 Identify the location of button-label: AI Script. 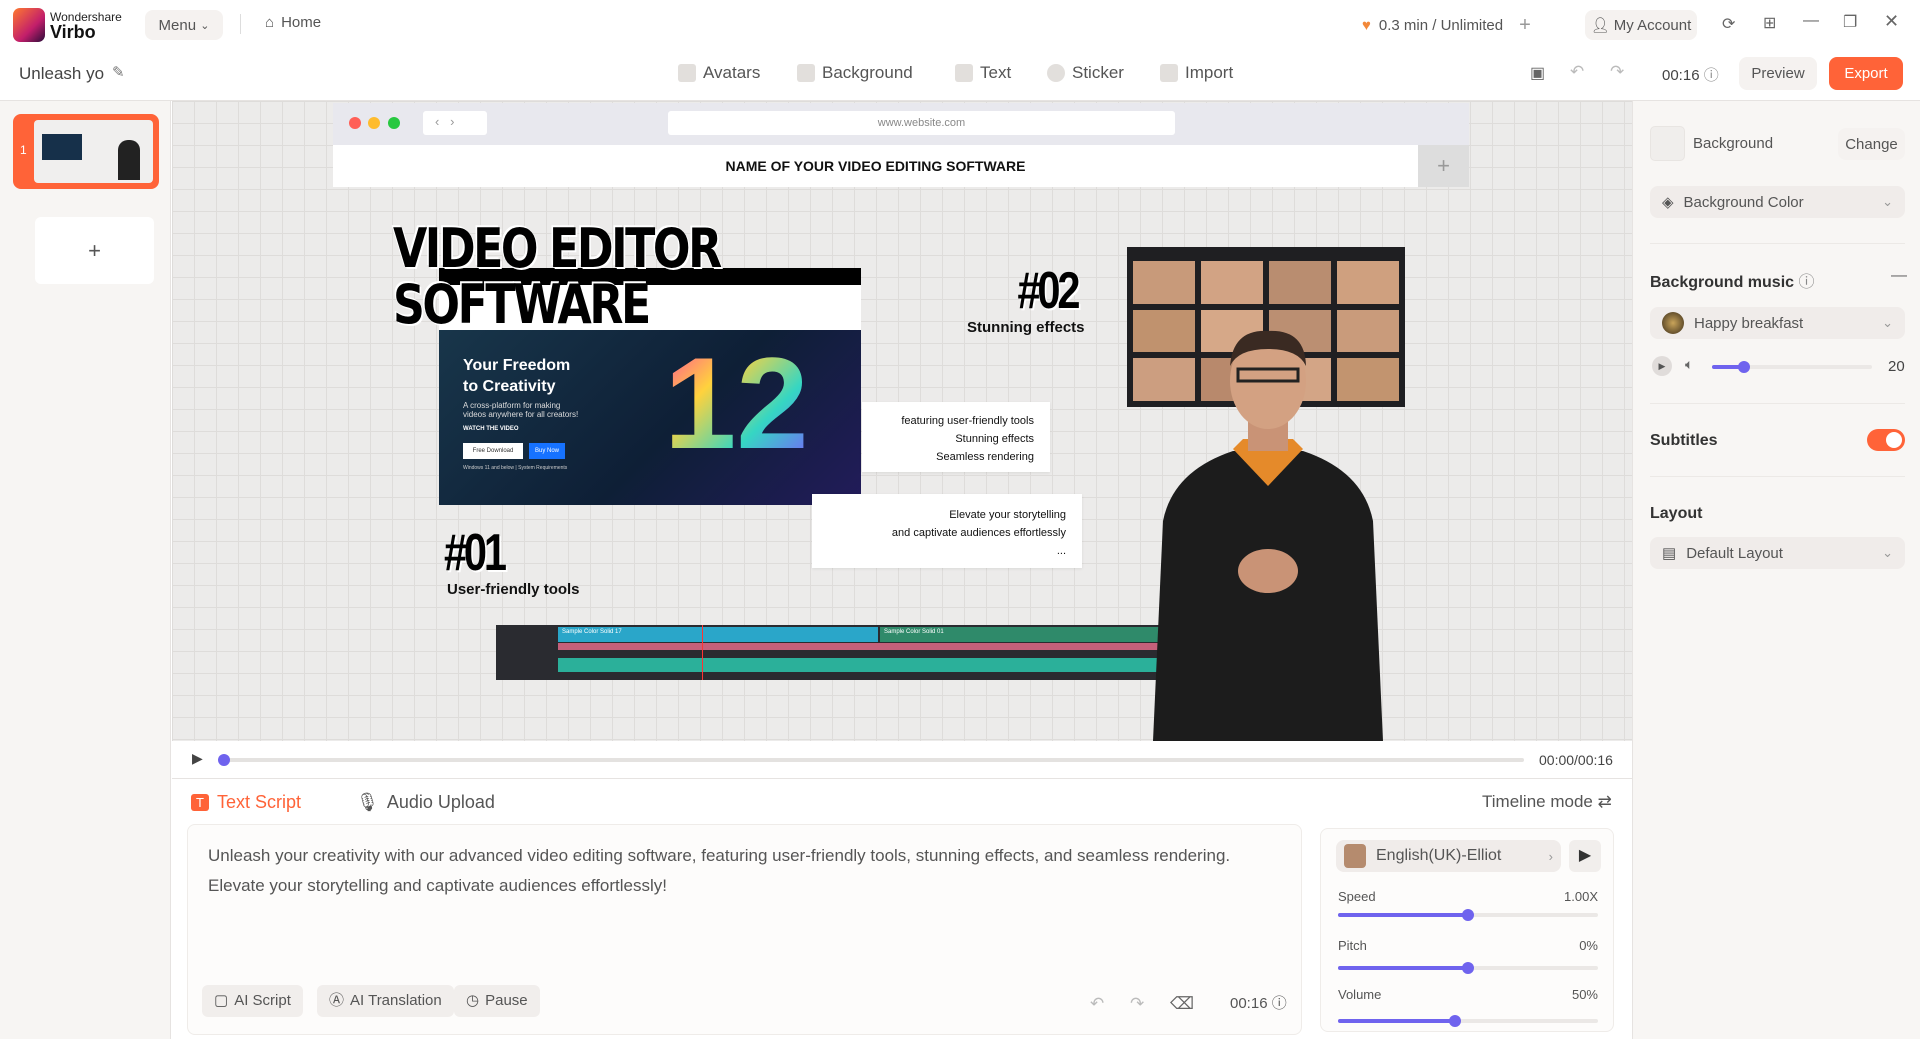
(262, 1000).